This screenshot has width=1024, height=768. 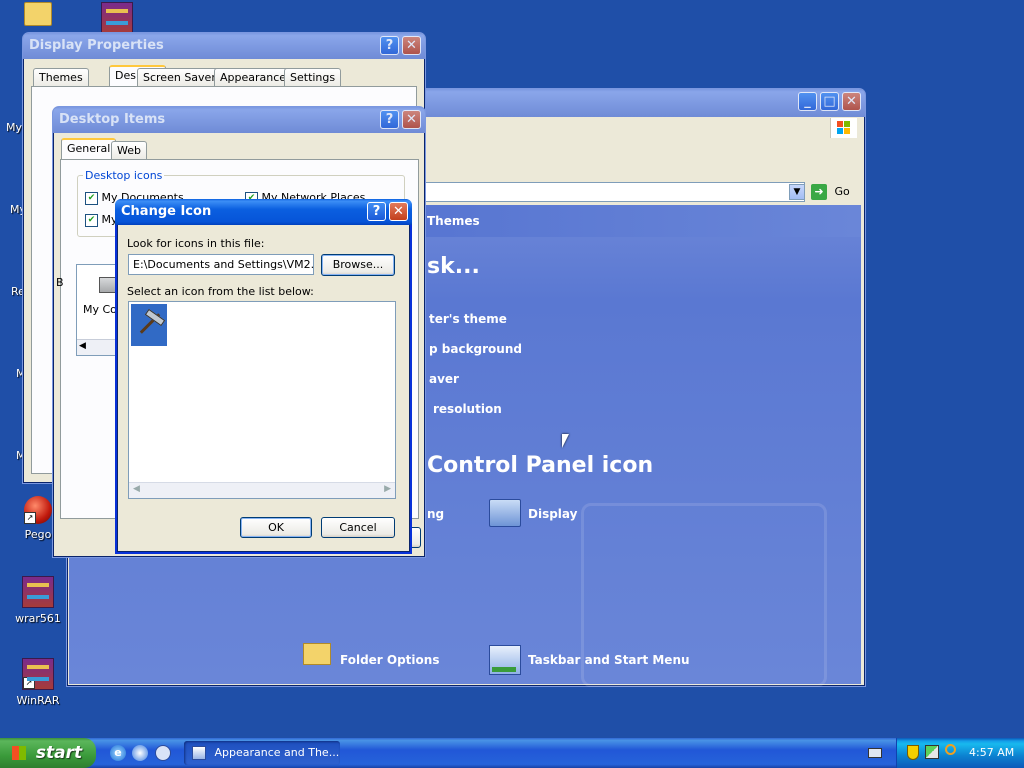 What do you see at coordinates (444, 379) in the screenshot?
I see `task-link-screensaver: aver` at bounding box center [444, 379].